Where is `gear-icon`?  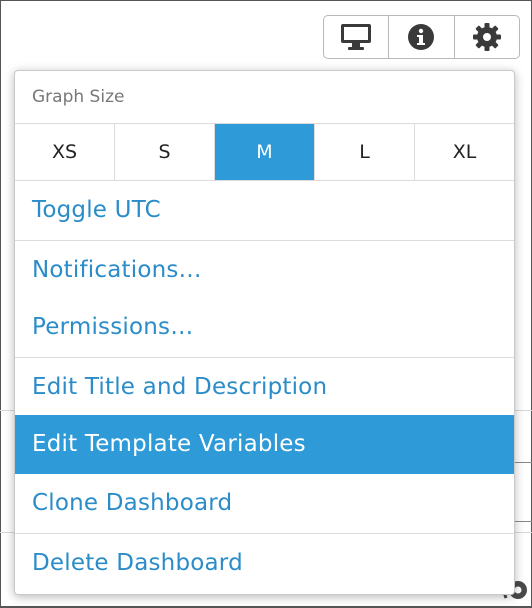 gear-icon is located at coordinates (487, 37).